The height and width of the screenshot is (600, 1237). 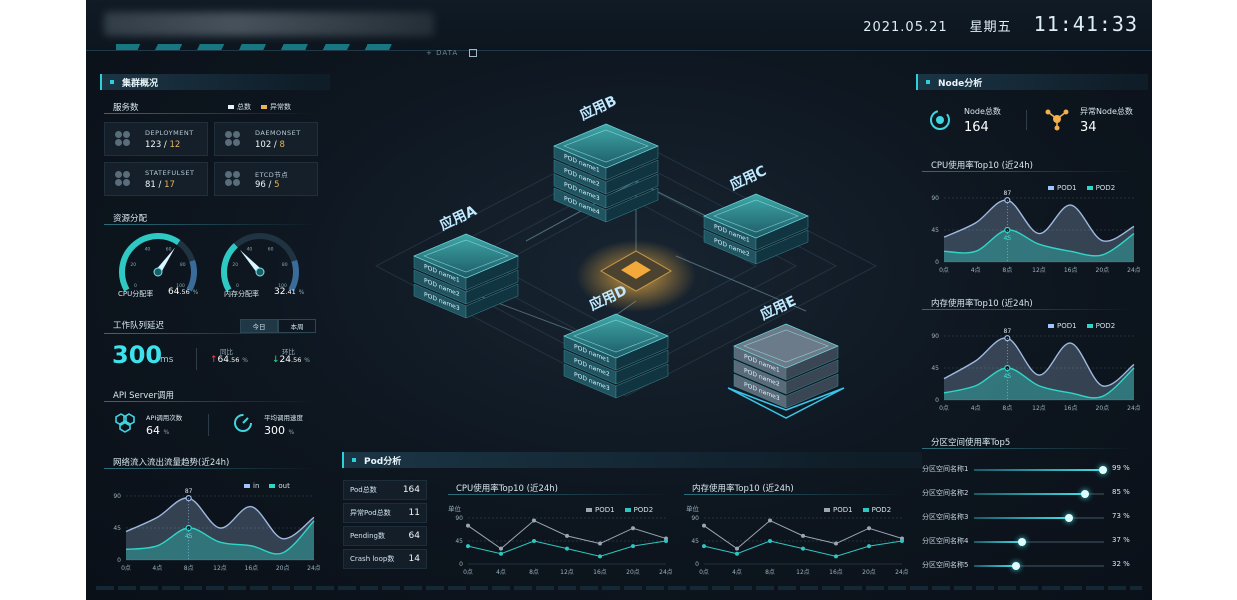 I want to click on services-title: 服务数, so click(x=126, y=108).